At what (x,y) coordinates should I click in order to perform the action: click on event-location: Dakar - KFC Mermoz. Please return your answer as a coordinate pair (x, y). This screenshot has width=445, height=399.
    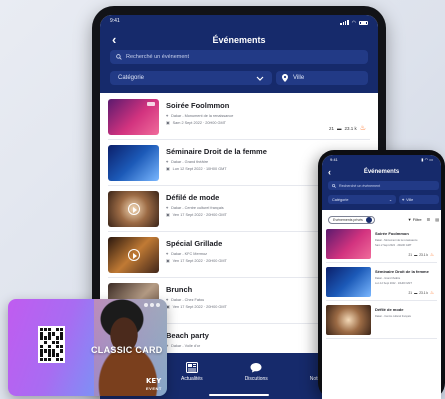
    Looking at the image, I should click on (189, 254).